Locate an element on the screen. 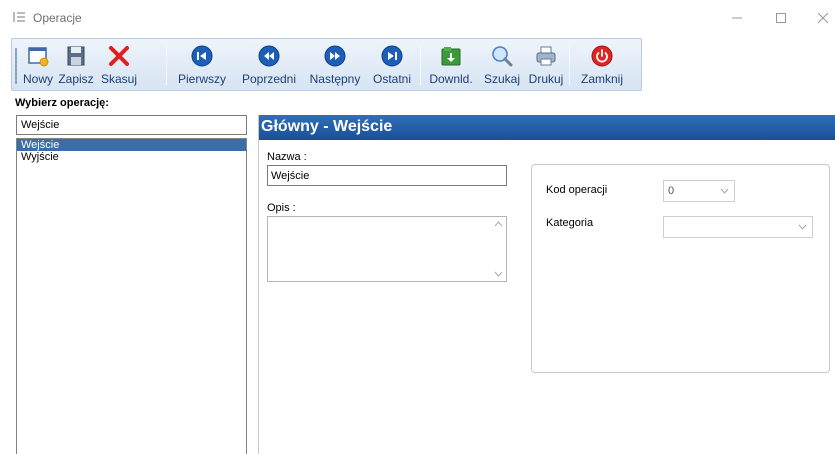 The image size is (835, 454). maximize-icon is located at coordinates (781, 18).